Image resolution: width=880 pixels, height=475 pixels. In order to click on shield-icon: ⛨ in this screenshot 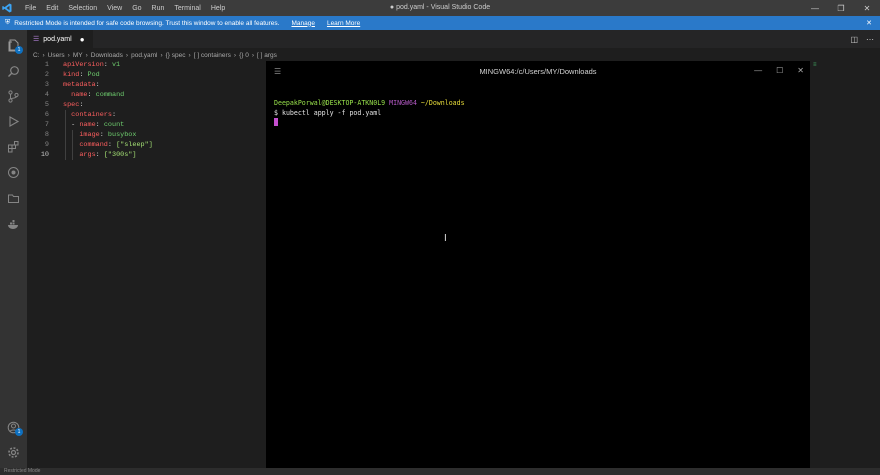, I will do `click(8, 22)`.